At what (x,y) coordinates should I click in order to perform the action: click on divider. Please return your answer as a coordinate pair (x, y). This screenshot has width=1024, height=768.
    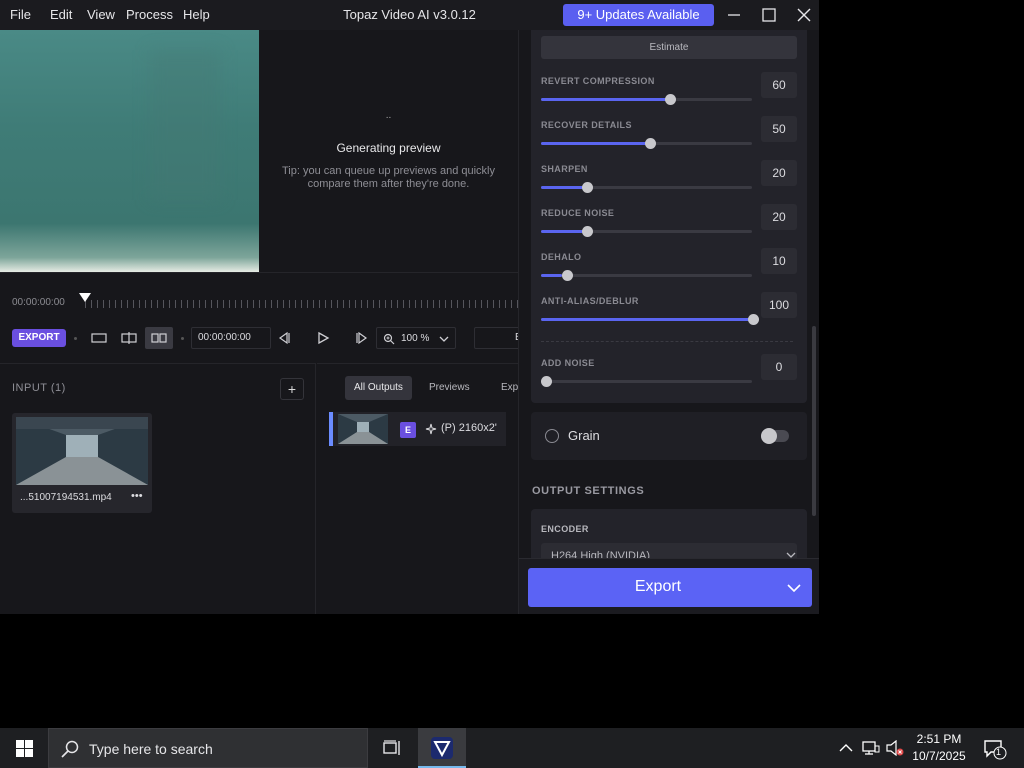
    Looking at the image, I should click on (667, 341).